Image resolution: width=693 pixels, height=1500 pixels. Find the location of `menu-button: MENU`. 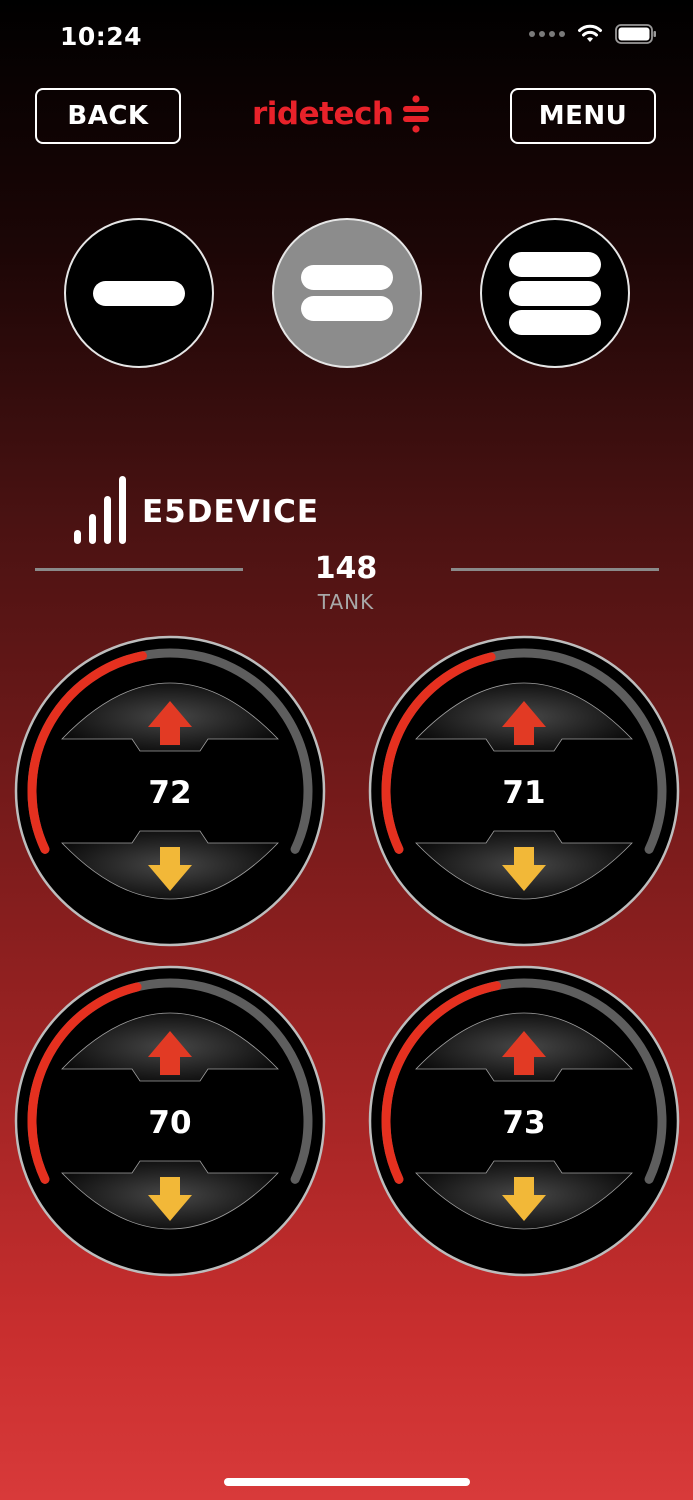

menu-button: MENU is located at coordinates (583, 116).